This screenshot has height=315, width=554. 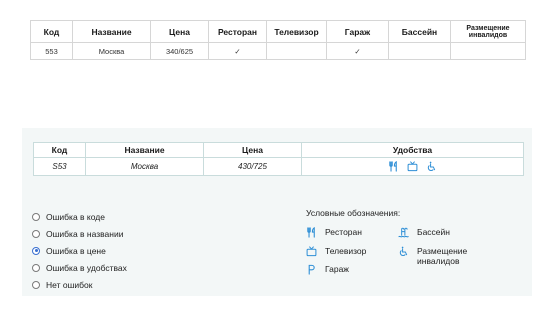 I want to click on option-label: Ошибка в названии, so click(x=85, y=233).